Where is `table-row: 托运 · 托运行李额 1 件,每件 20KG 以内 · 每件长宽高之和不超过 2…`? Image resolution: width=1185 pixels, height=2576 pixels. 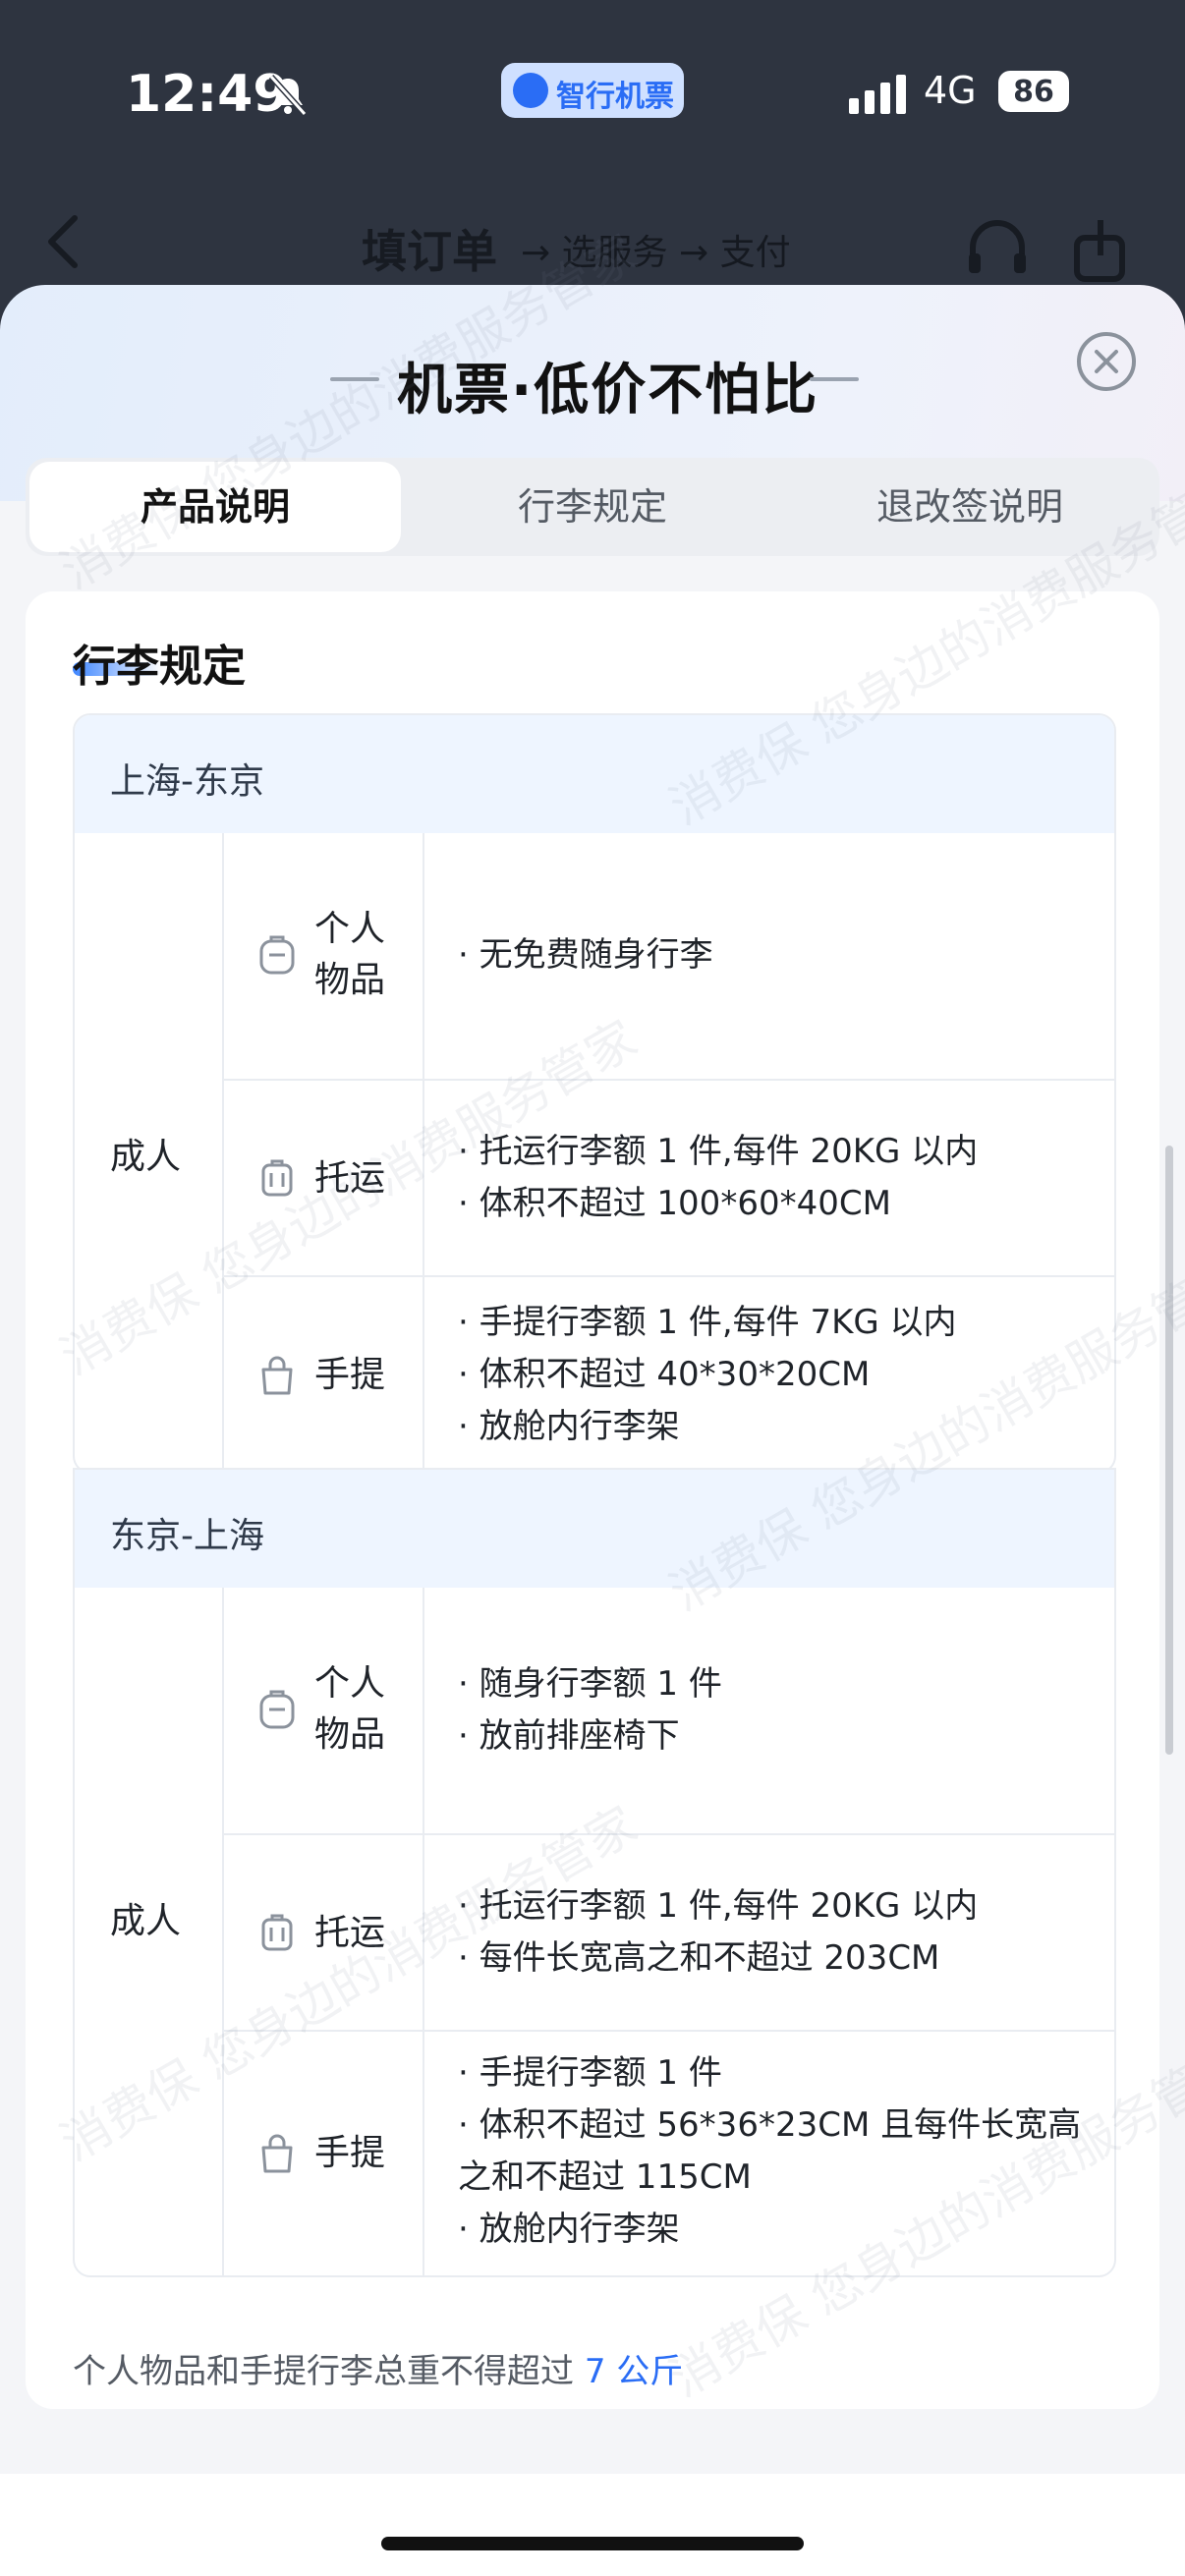
table-row: 托运 · 托运行李额 1 件,每件 20KG 以内 · 每件长宽高之和不超过 2… is located at coordinates (668, 1932).